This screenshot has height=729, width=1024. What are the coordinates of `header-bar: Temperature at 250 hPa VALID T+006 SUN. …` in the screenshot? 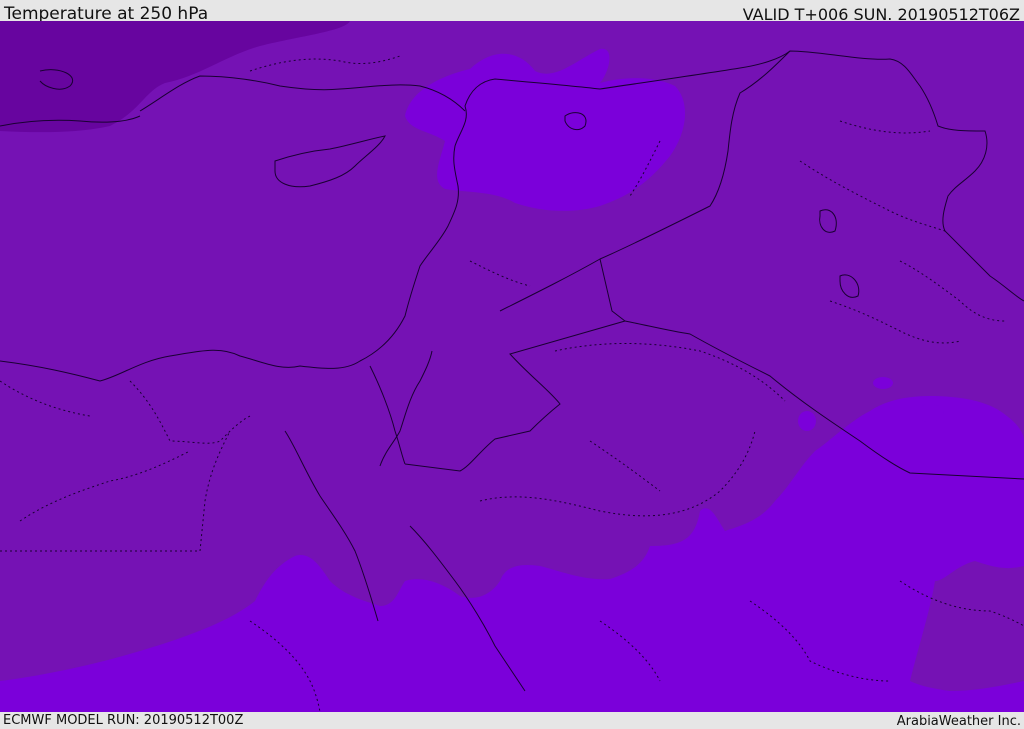 It's located at (512, 12).